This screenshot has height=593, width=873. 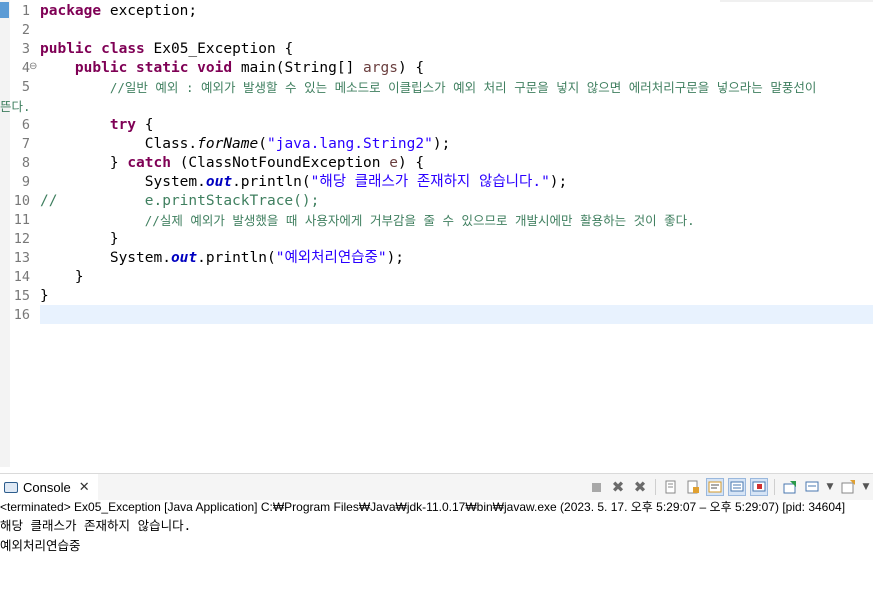 I want to click on console-toolbar: ✖ ✖ ▼ ▼, so click(x=729, y=487).